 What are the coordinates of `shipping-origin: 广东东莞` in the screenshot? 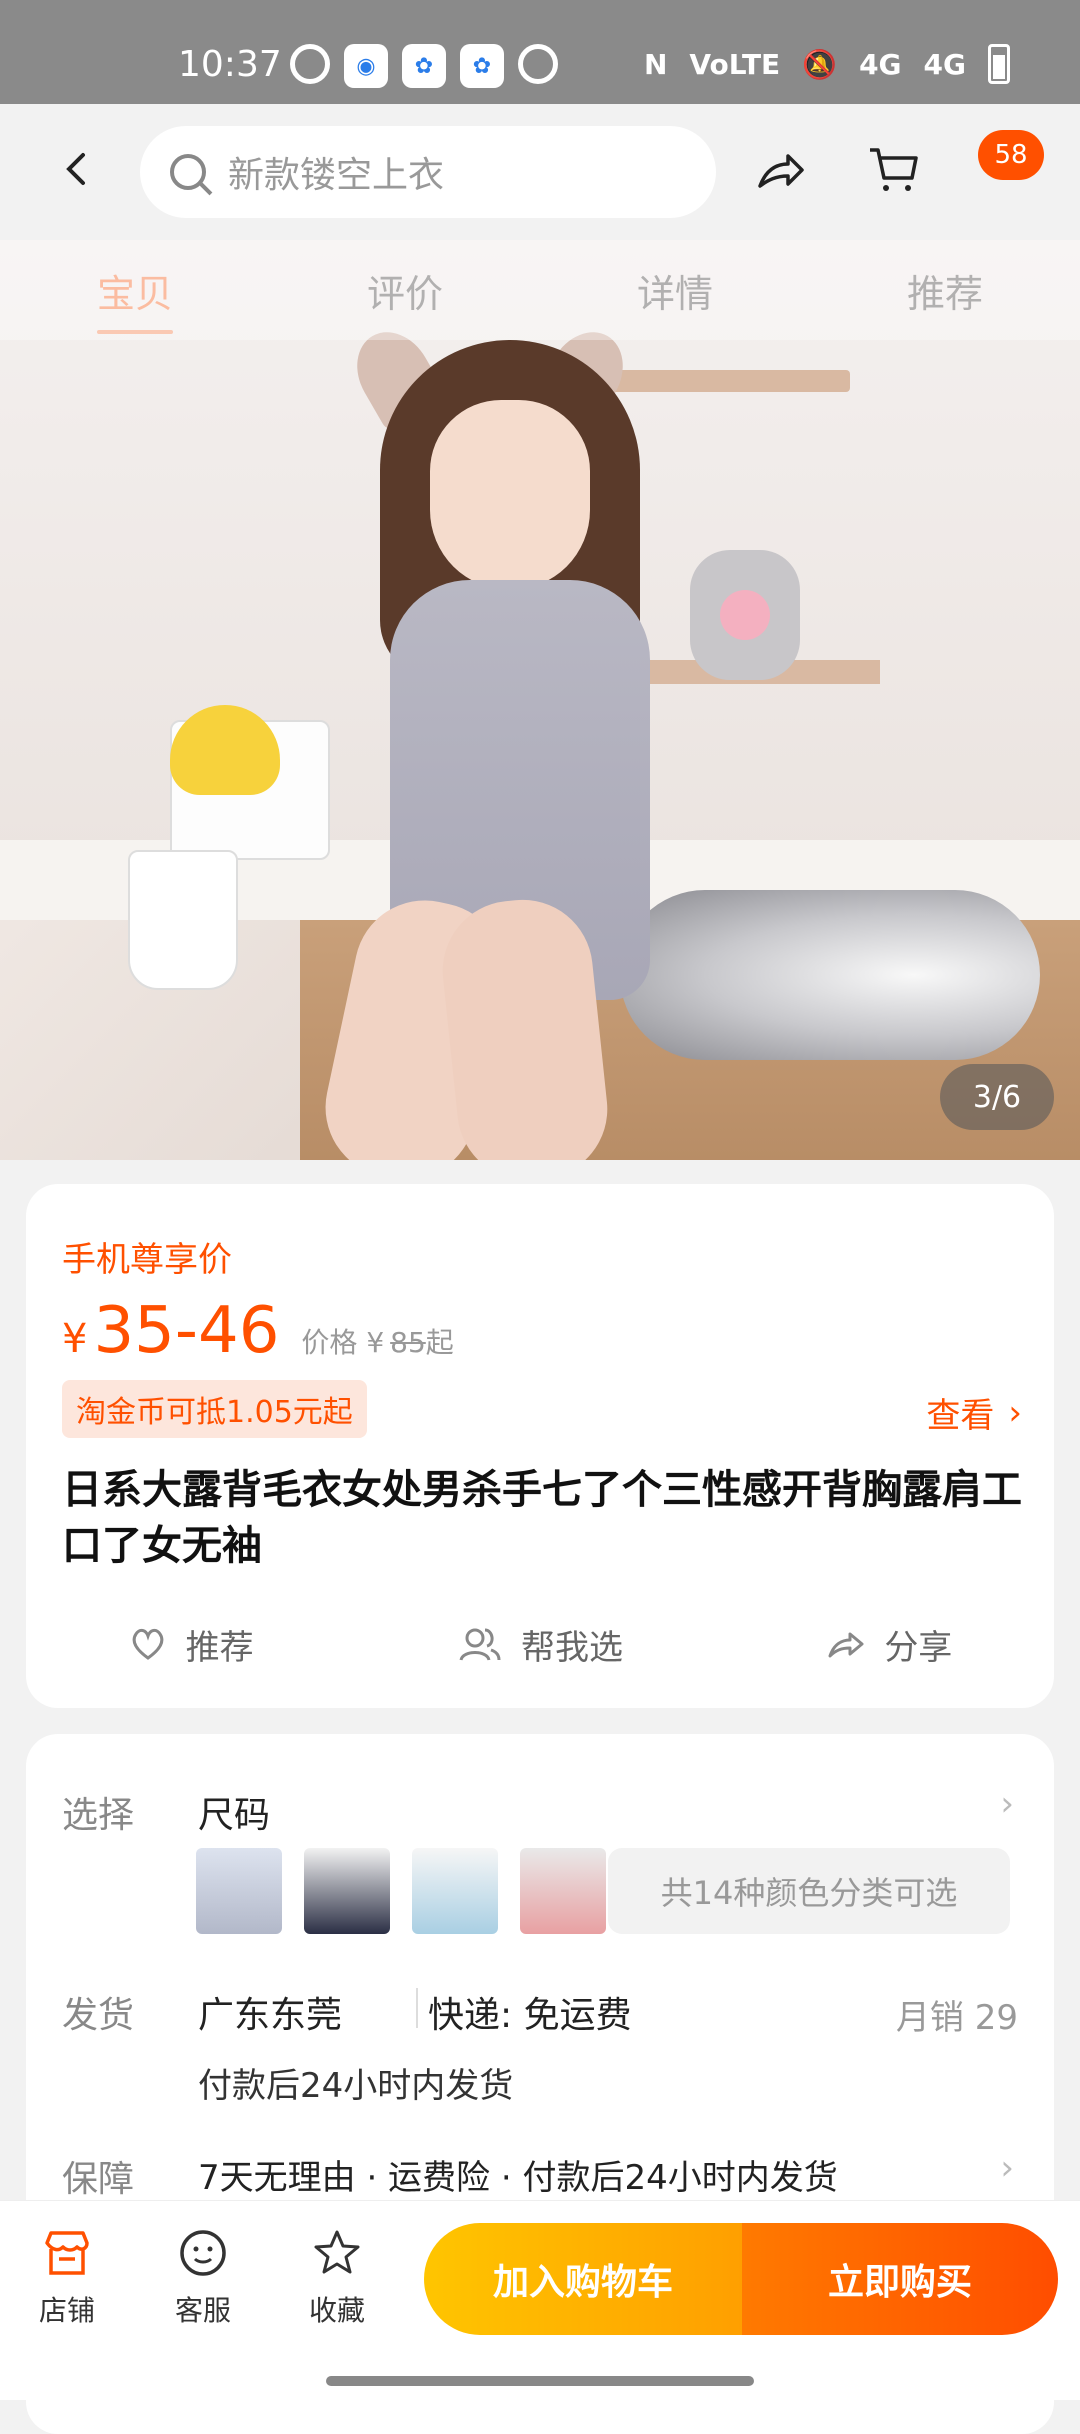 It's located at (270, 2015).